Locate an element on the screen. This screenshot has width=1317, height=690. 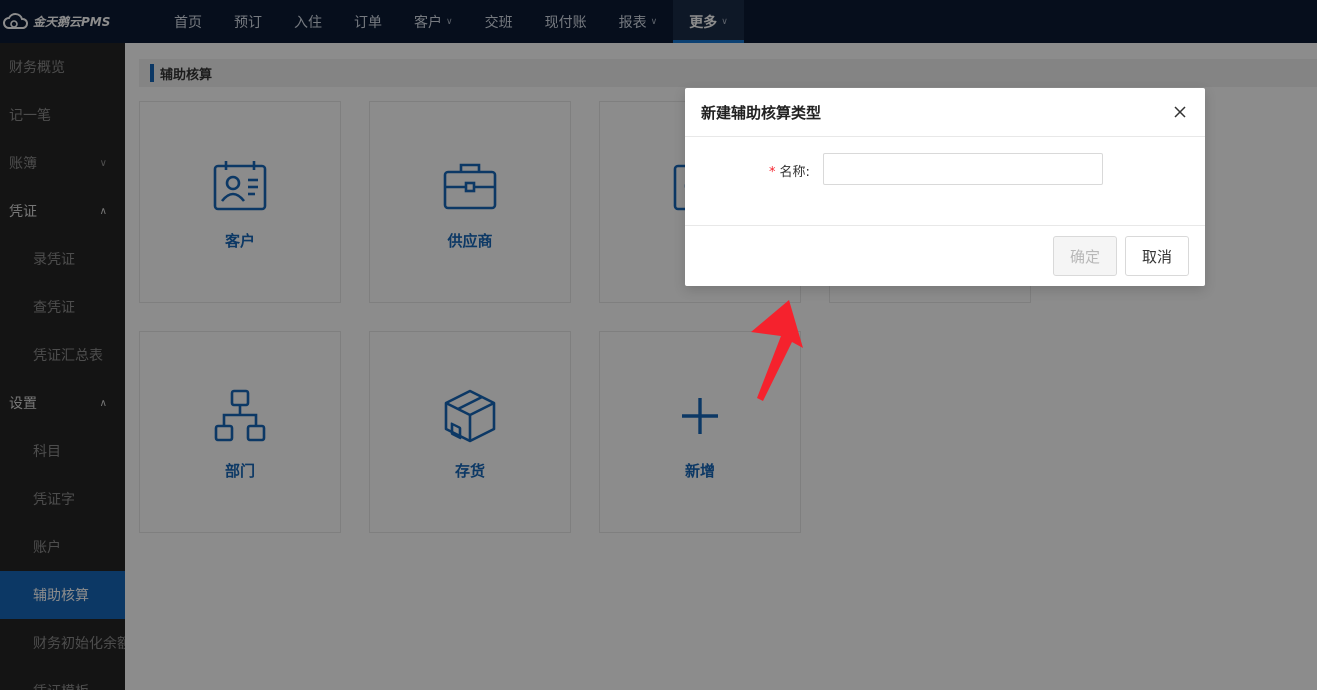
name-field-label: * 名称: is located at coordinates (789, 170).